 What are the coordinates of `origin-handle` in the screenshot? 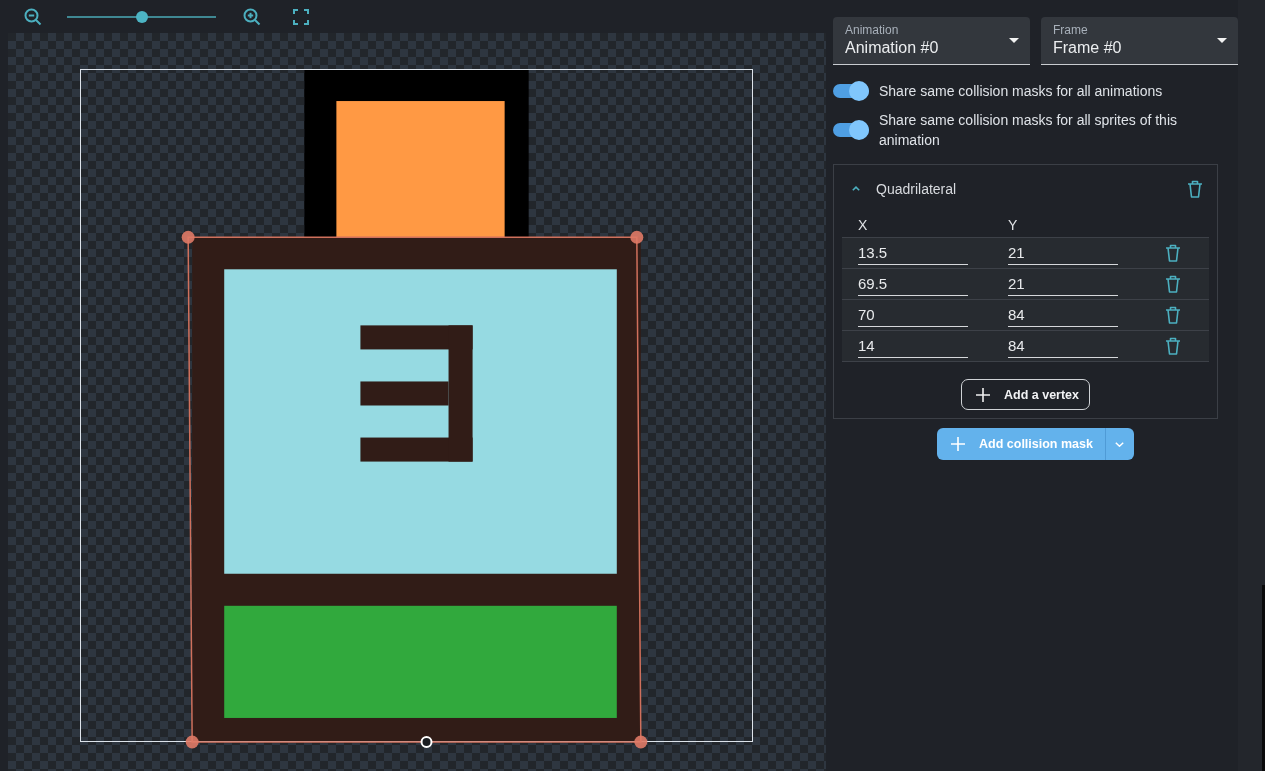 It's located at (426, 742).